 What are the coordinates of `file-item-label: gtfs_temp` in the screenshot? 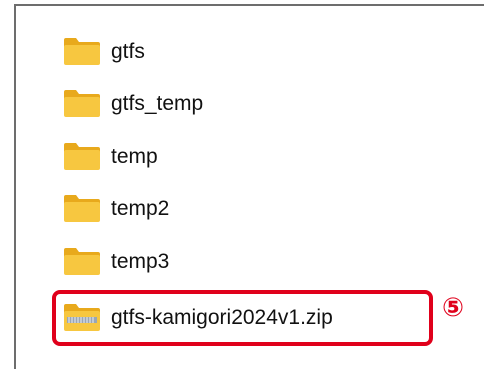 It's located at (157, 103).